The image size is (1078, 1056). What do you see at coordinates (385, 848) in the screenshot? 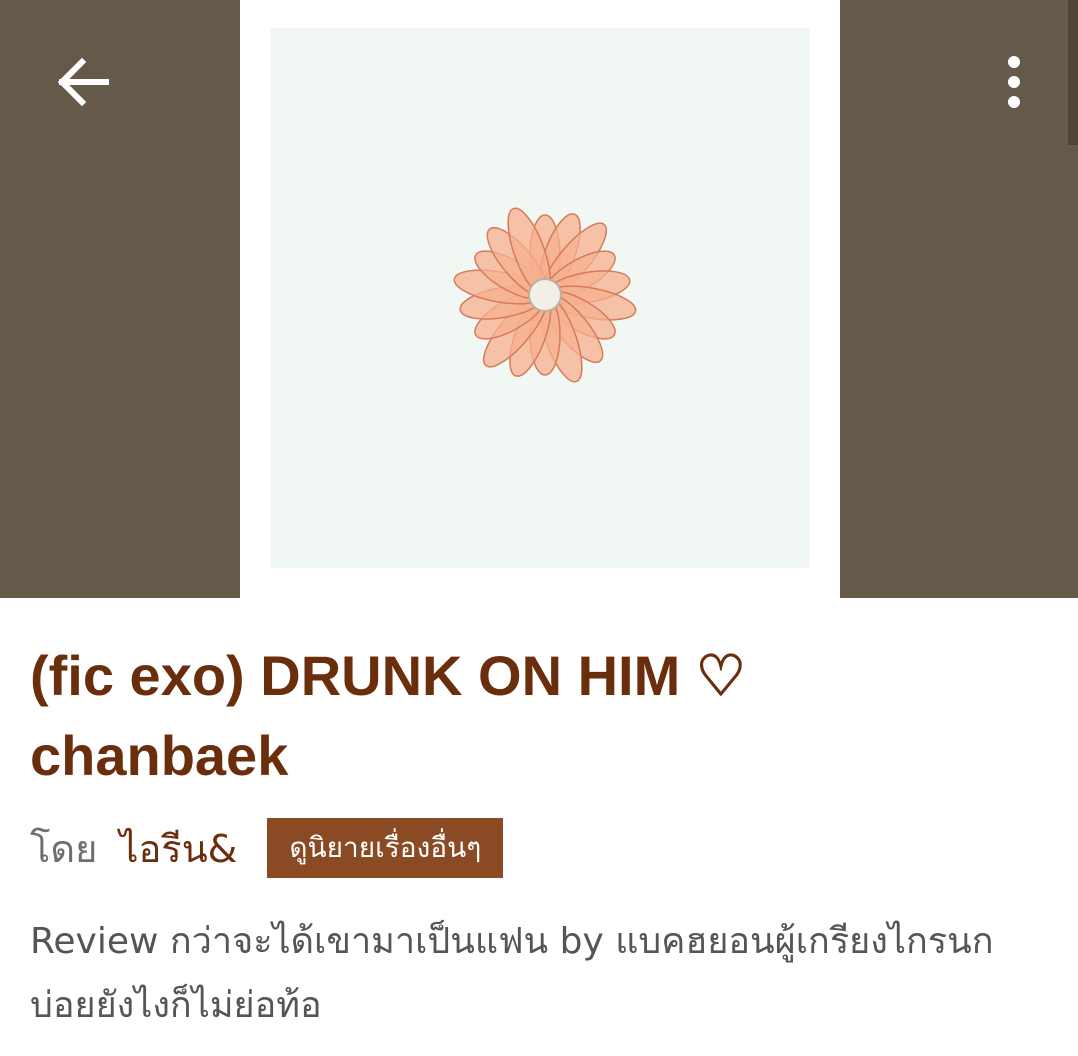
I see `more-stories-button: ดูนิยายเรื่องอื่นๆ` at bounding box center [385, 848].